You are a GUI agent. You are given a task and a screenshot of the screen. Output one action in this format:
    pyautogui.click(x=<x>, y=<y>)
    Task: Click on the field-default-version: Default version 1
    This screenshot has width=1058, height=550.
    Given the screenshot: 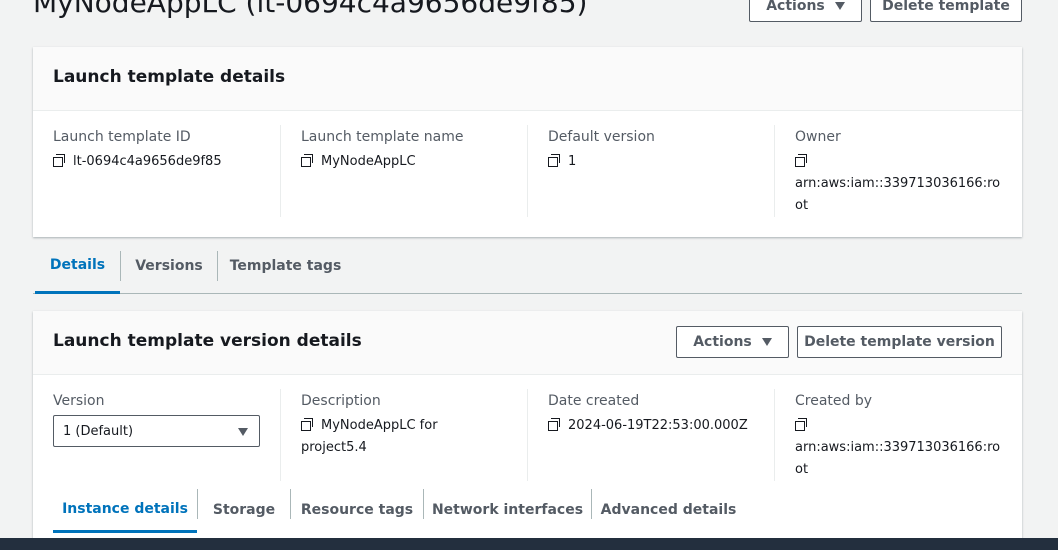 What is the action you would take?
    pyautogui.click(x=650, y=171)
    